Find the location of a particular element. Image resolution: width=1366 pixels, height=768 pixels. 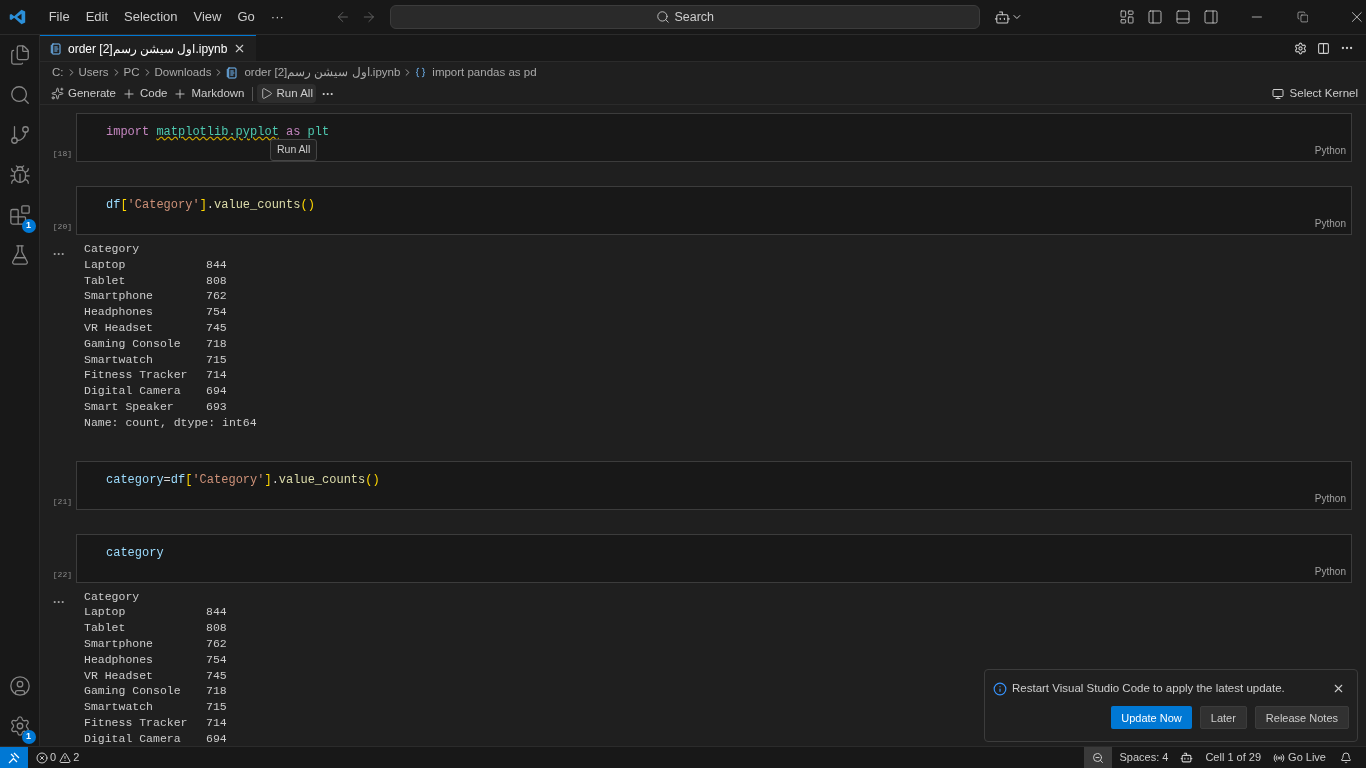

menu-item: ··· is located at coordinates (277, 17).